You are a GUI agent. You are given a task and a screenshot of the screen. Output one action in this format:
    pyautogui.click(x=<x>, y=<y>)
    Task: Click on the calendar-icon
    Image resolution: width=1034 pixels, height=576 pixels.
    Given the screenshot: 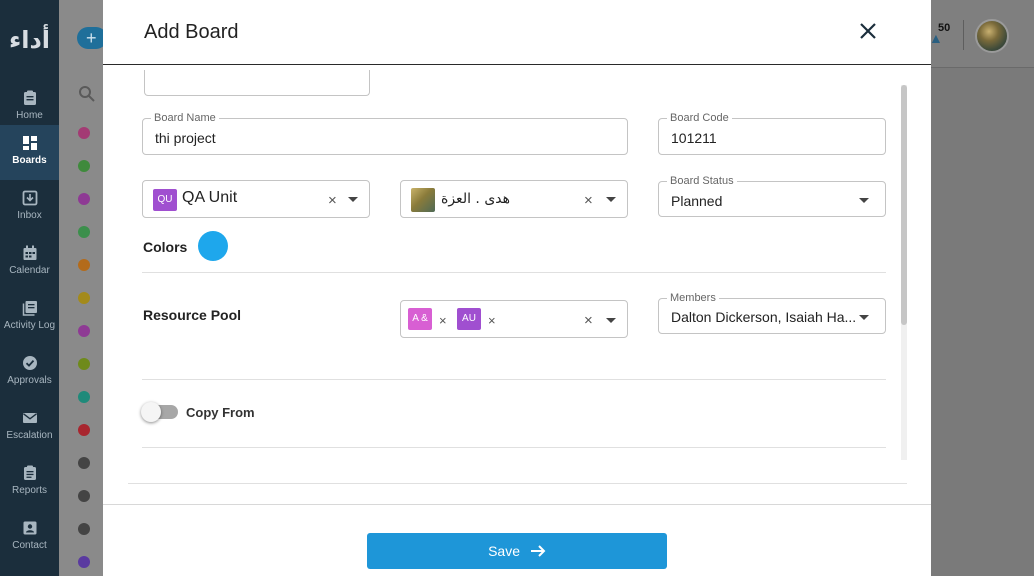 What is the action you would take?
    pyautogui.click(x=29, y=252)
    